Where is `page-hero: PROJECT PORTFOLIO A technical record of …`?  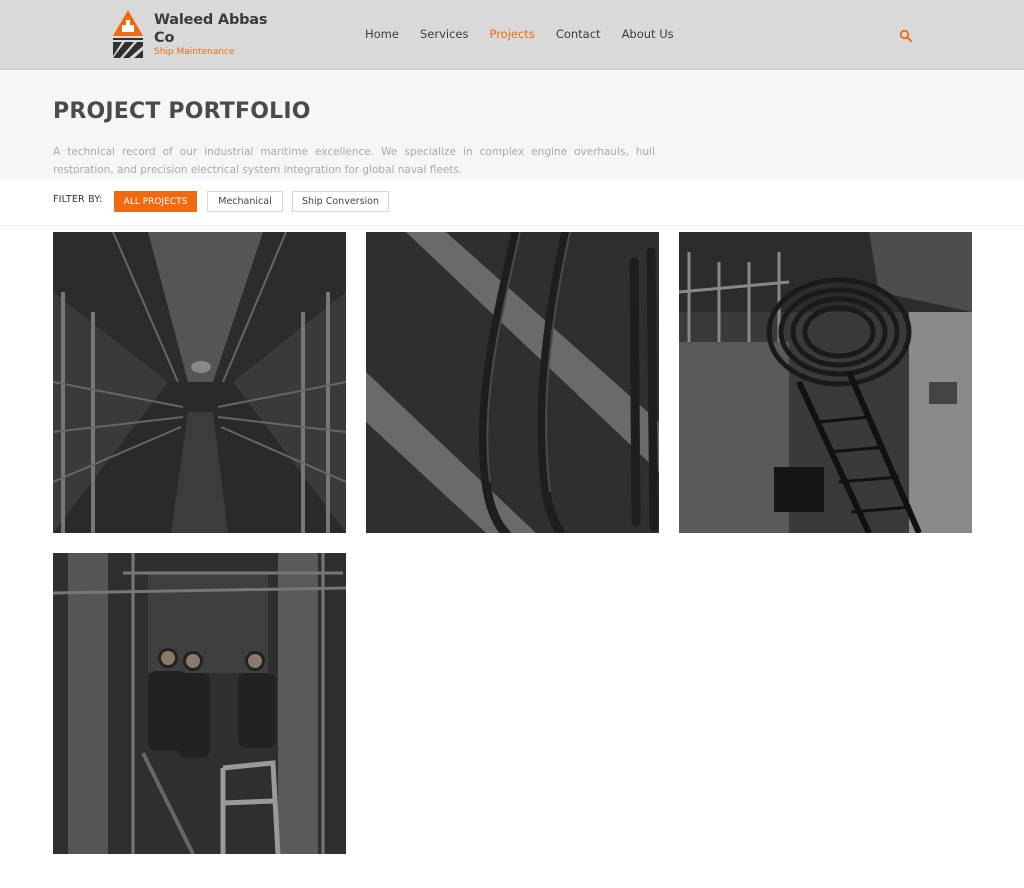 page-hero: PROJECT PORTFOLIO A technical record of … is located at coordinates (512, 125).